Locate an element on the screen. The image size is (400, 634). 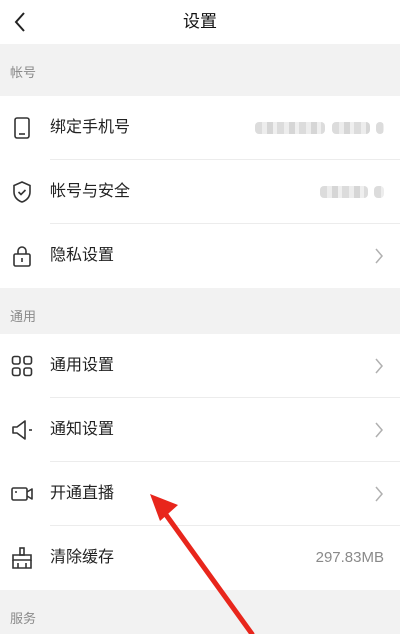
row-clear-cache: 清除缓存 297.83MB is located at coordinates (200, 558).